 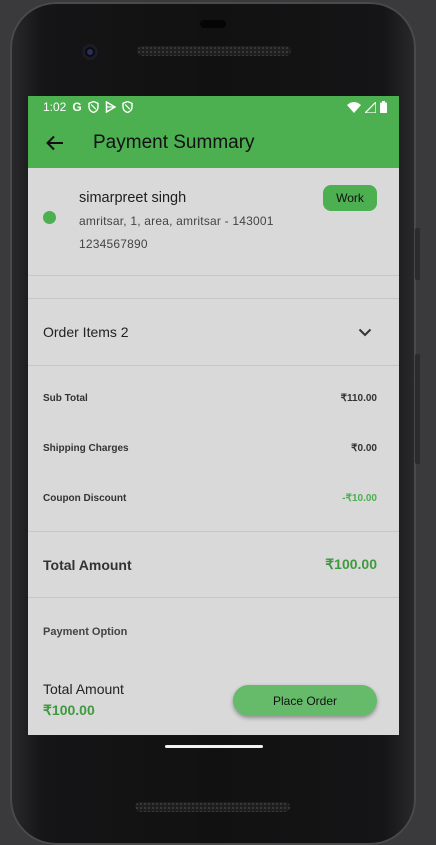 I want to click on app-bar: Payment Summary, so click(x=213, y=143).